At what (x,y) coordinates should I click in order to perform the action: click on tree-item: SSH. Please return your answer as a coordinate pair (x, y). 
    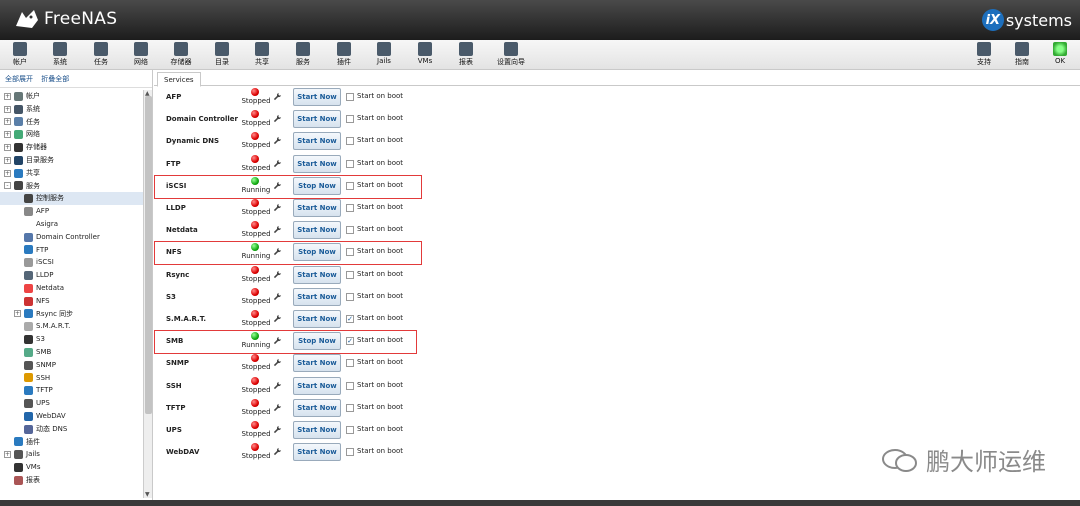
    Looking at the image, I should click on (71, 378).